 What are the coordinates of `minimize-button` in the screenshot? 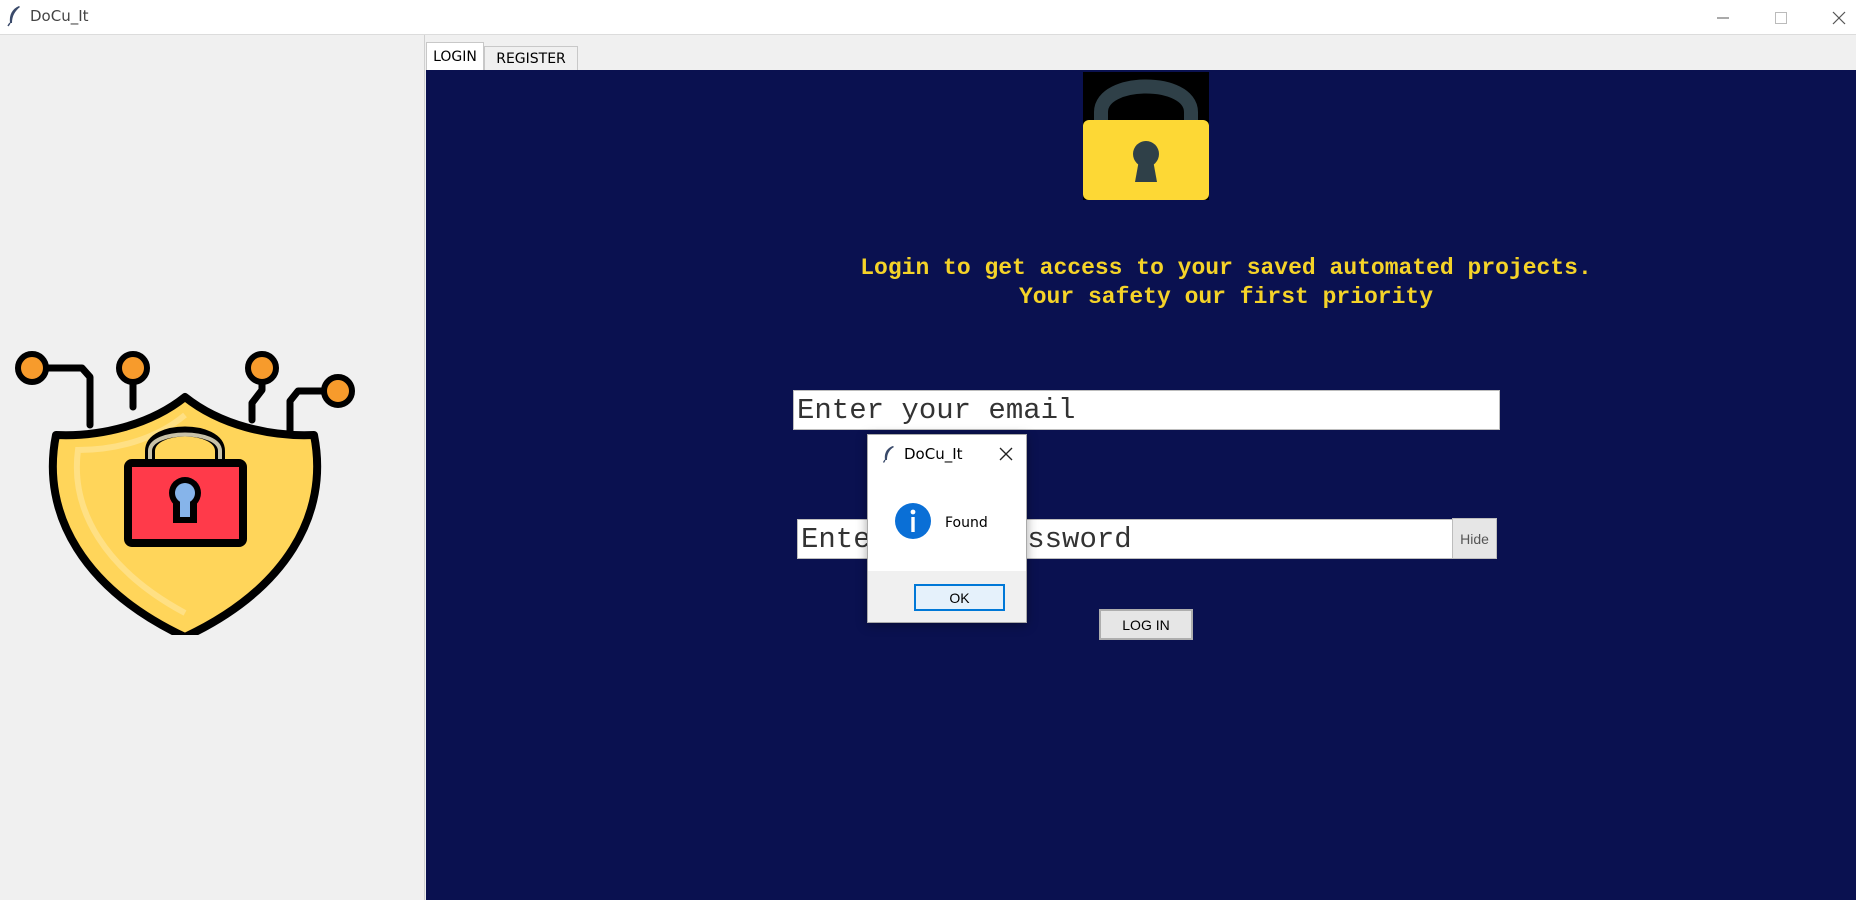 It's located at (1723, 17).